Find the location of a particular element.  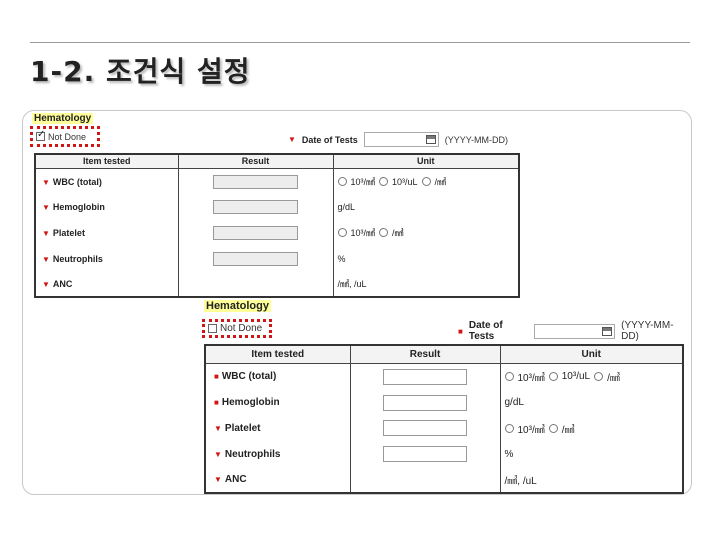

date-of-tests-row: ■ Date of Tests (YYYY-MM-DD) is located at coordinates (573, 331).